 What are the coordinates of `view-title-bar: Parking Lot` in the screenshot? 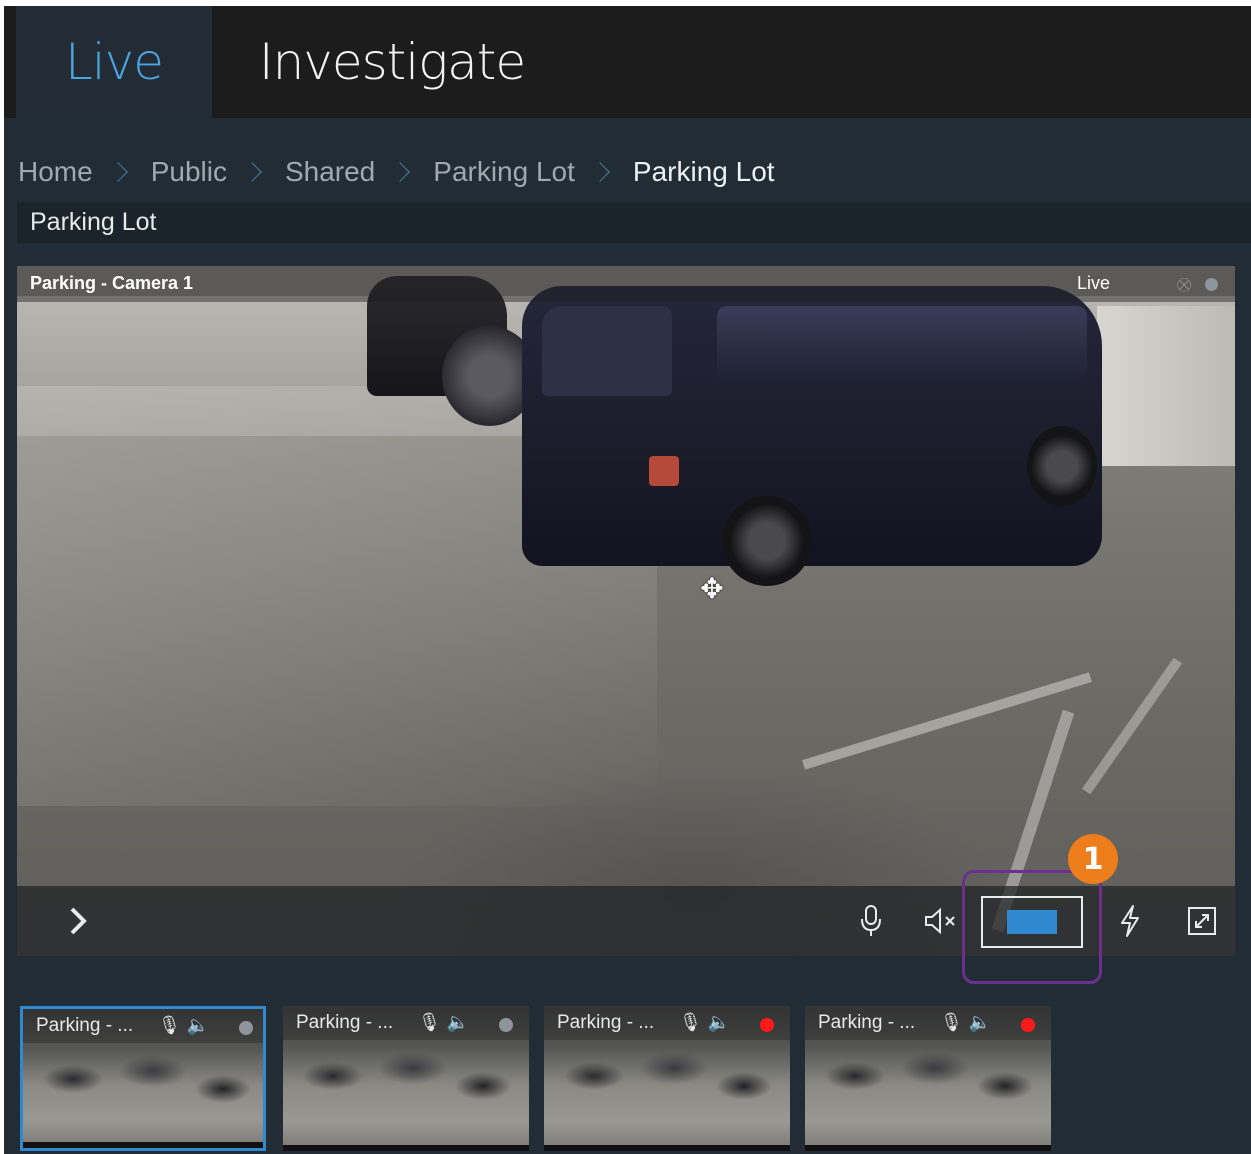 It's located at (634, 222).